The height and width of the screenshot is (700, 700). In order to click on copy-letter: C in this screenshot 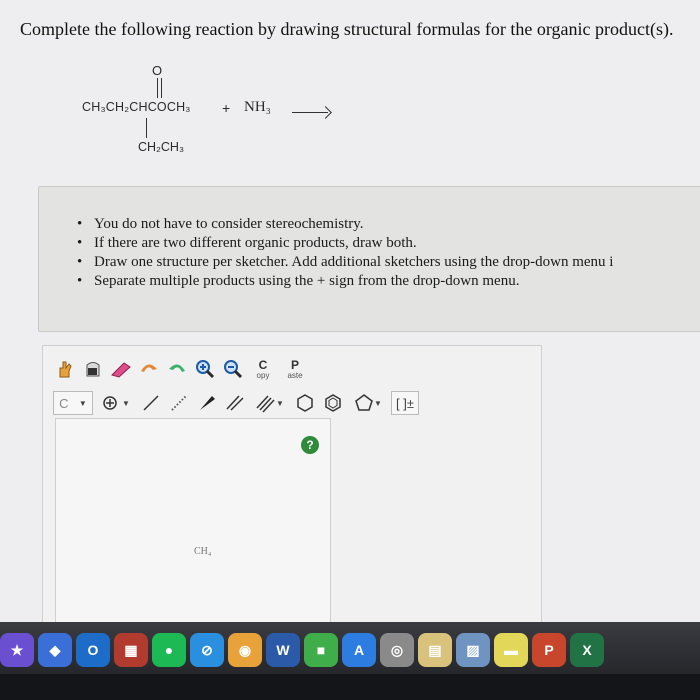, I will do `click(263, 364)`.